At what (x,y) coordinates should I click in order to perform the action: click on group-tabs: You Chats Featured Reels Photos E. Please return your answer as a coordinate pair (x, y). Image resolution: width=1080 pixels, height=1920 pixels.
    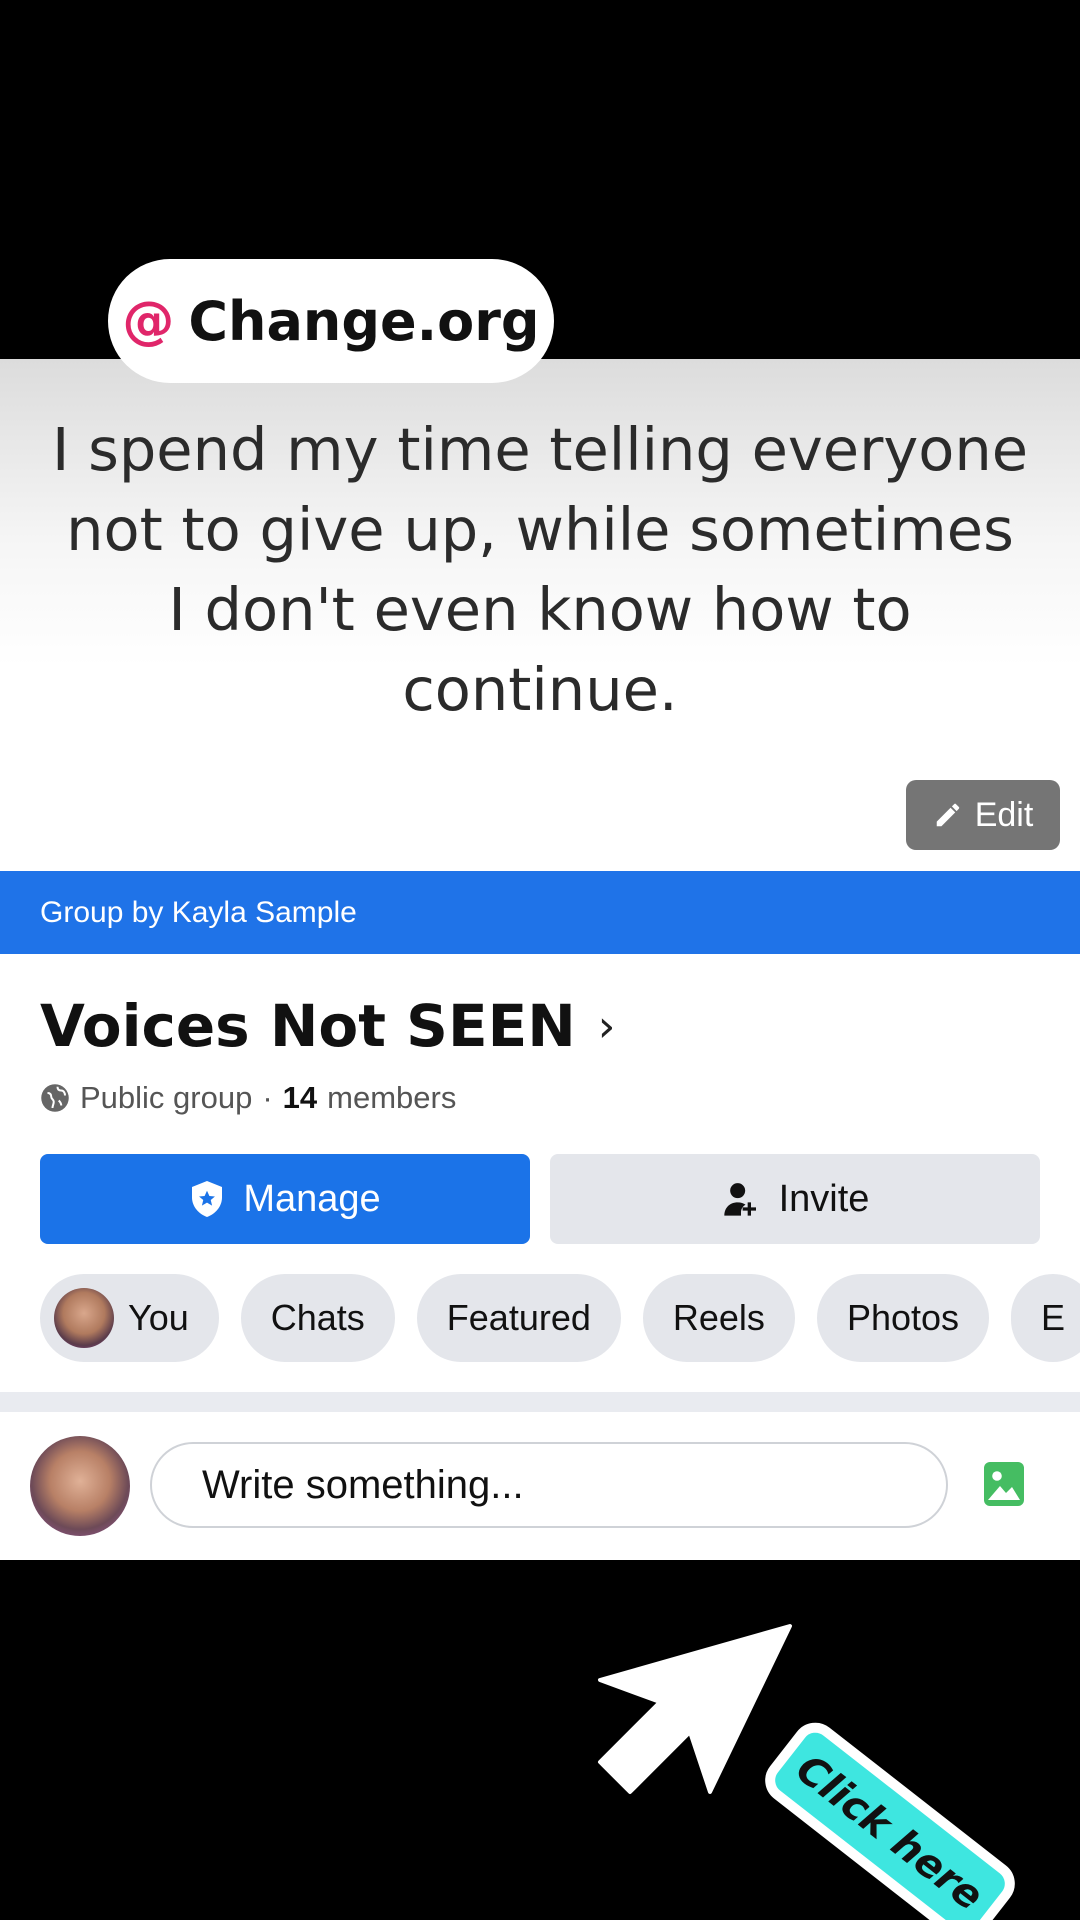
    Looking at the image, I should click on (560, 1318).